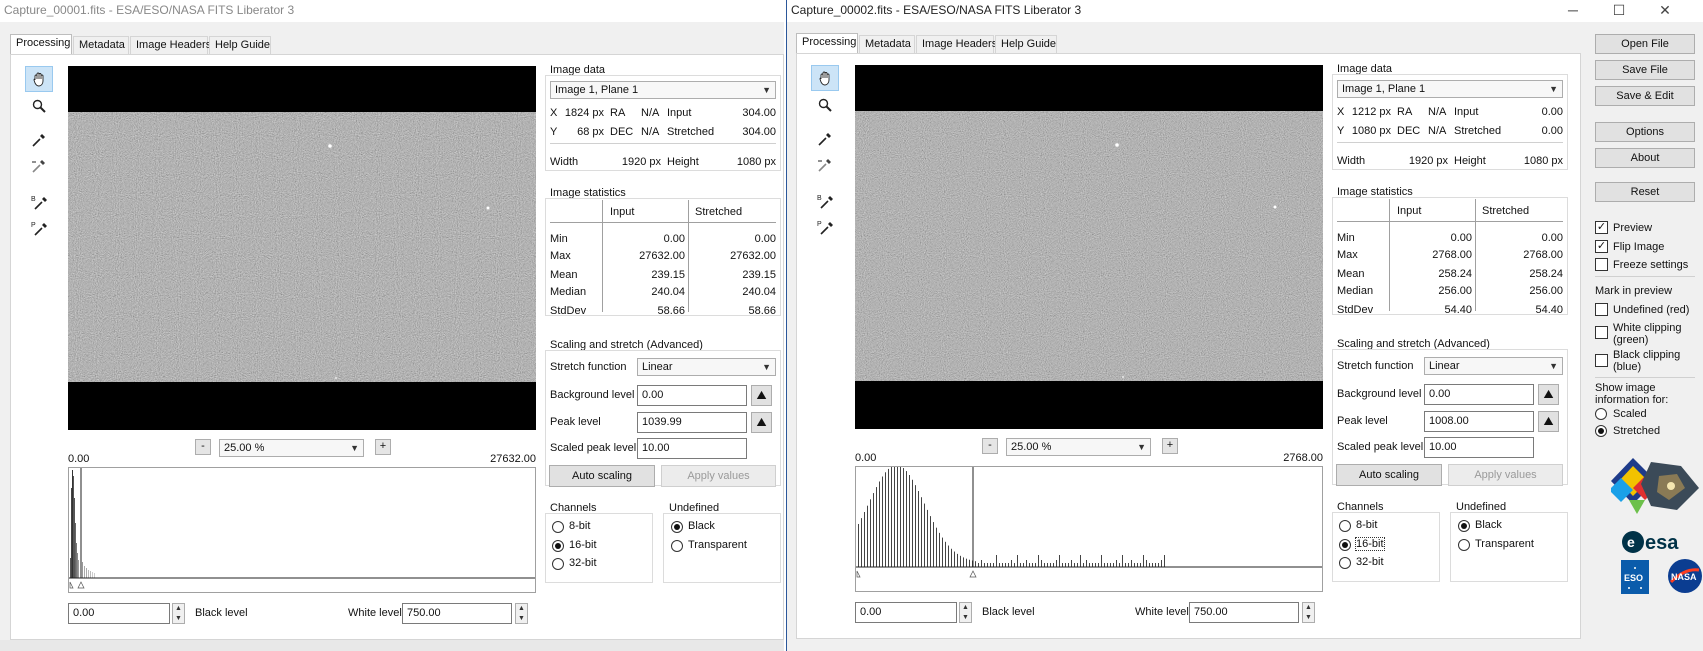 This screenshot has width=1703, height=651. What do you see at coordinates (1619, 11) in the screenshot?
I see `maximize-icon: ☐` at bounding box center [1619, 11].